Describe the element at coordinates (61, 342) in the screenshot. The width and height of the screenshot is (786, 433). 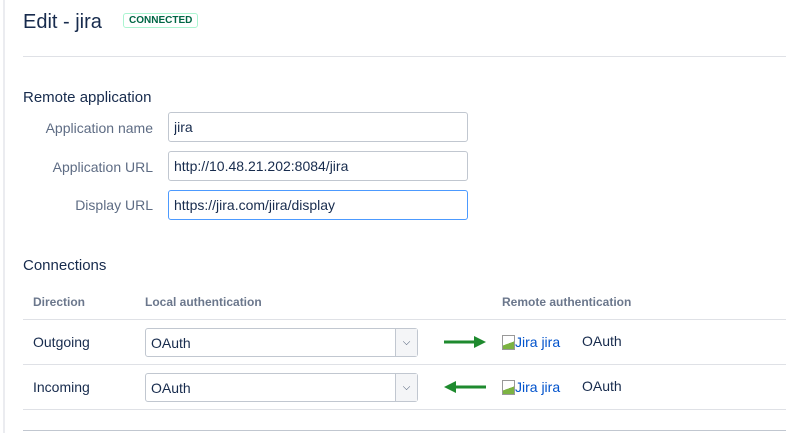
I see `direction-cell: Outgoing` at that location.